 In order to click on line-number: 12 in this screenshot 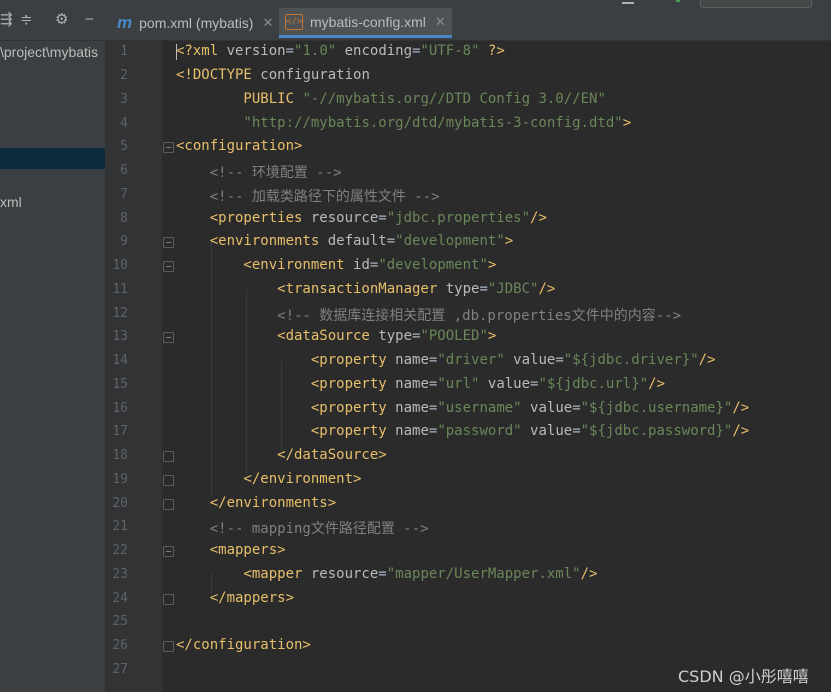, I will do `click(117, 313)`.